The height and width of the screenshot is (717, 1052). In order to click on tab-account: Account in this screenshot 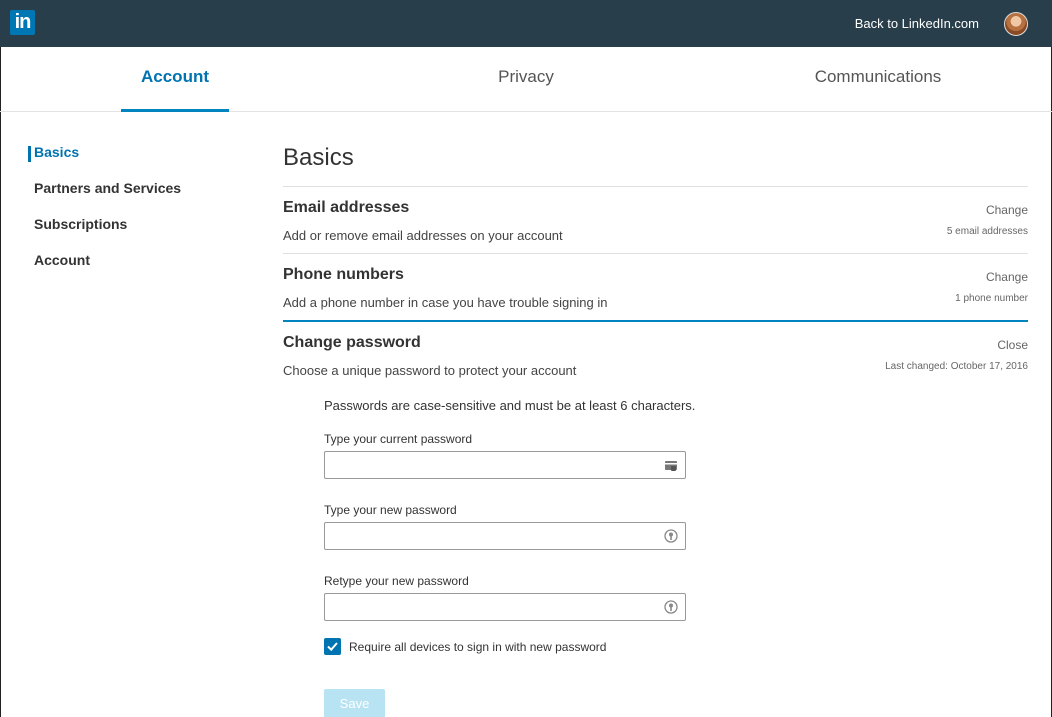, I will do `click(175, 77)`.